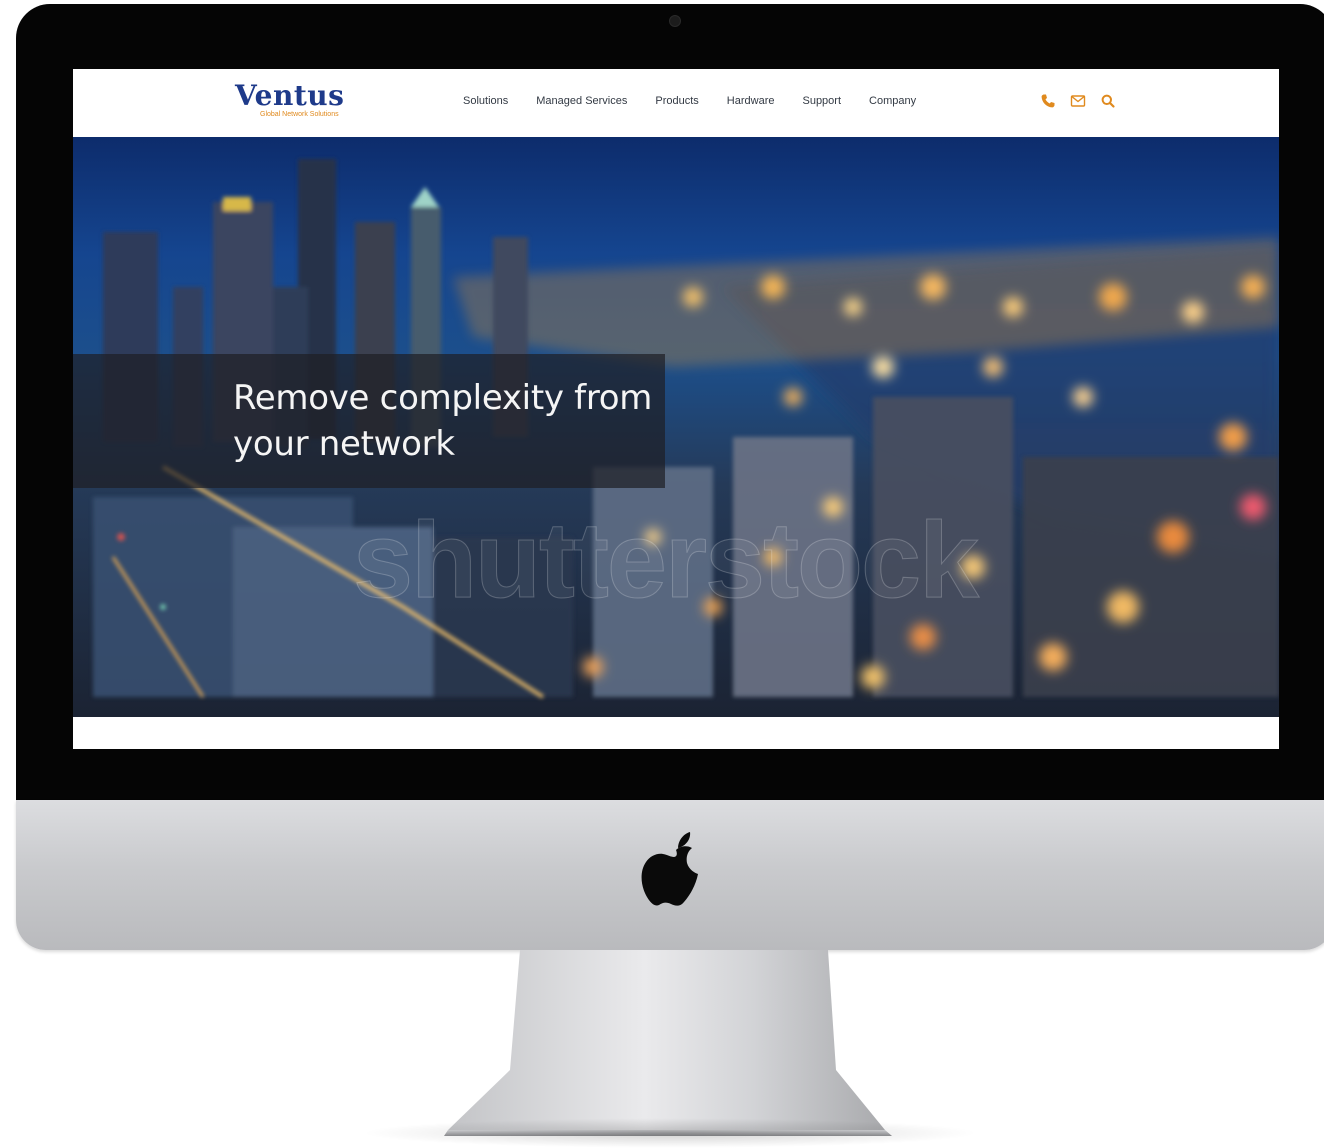  What do you see at coordinates (485, 101) in the screenshot?
I see `nav-solutions: Solutions` at bounding box center [485, 101].